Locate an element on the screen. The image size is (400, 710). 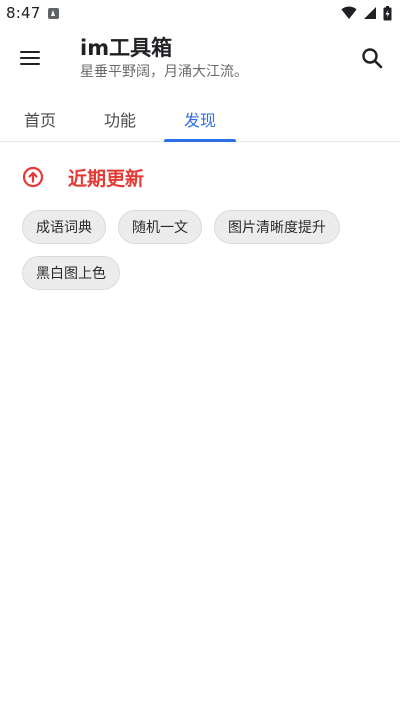
tab-bar: 首页 功能 发现 is located at coordinates (200, 119).